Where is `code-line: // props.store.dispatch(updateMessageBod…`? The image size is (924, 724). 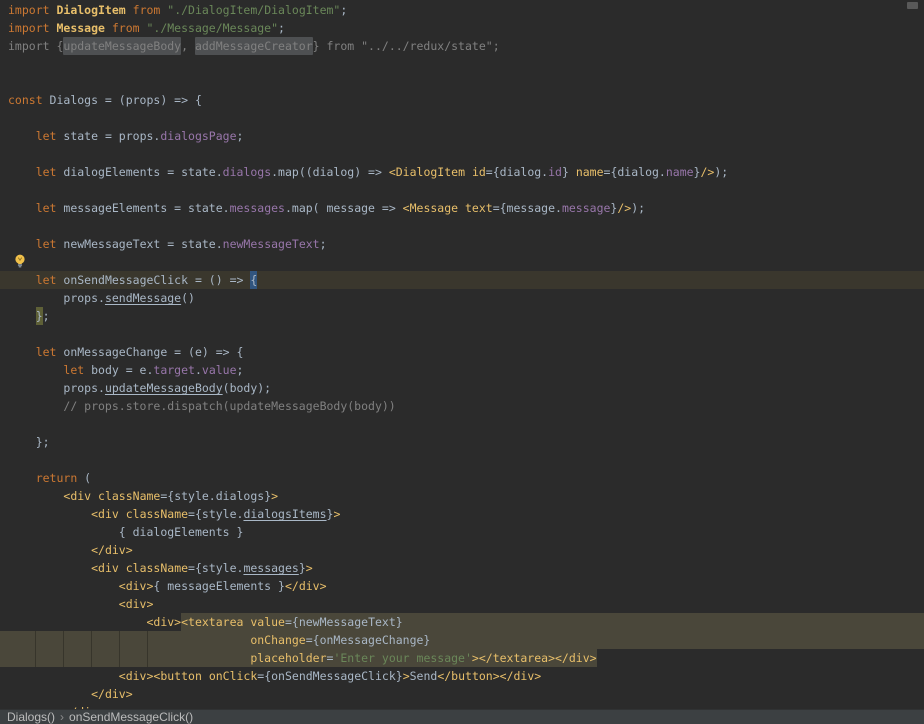
code-line: // props.store.dispatch(updateMessageBod… is located at coordinates (462, 406).